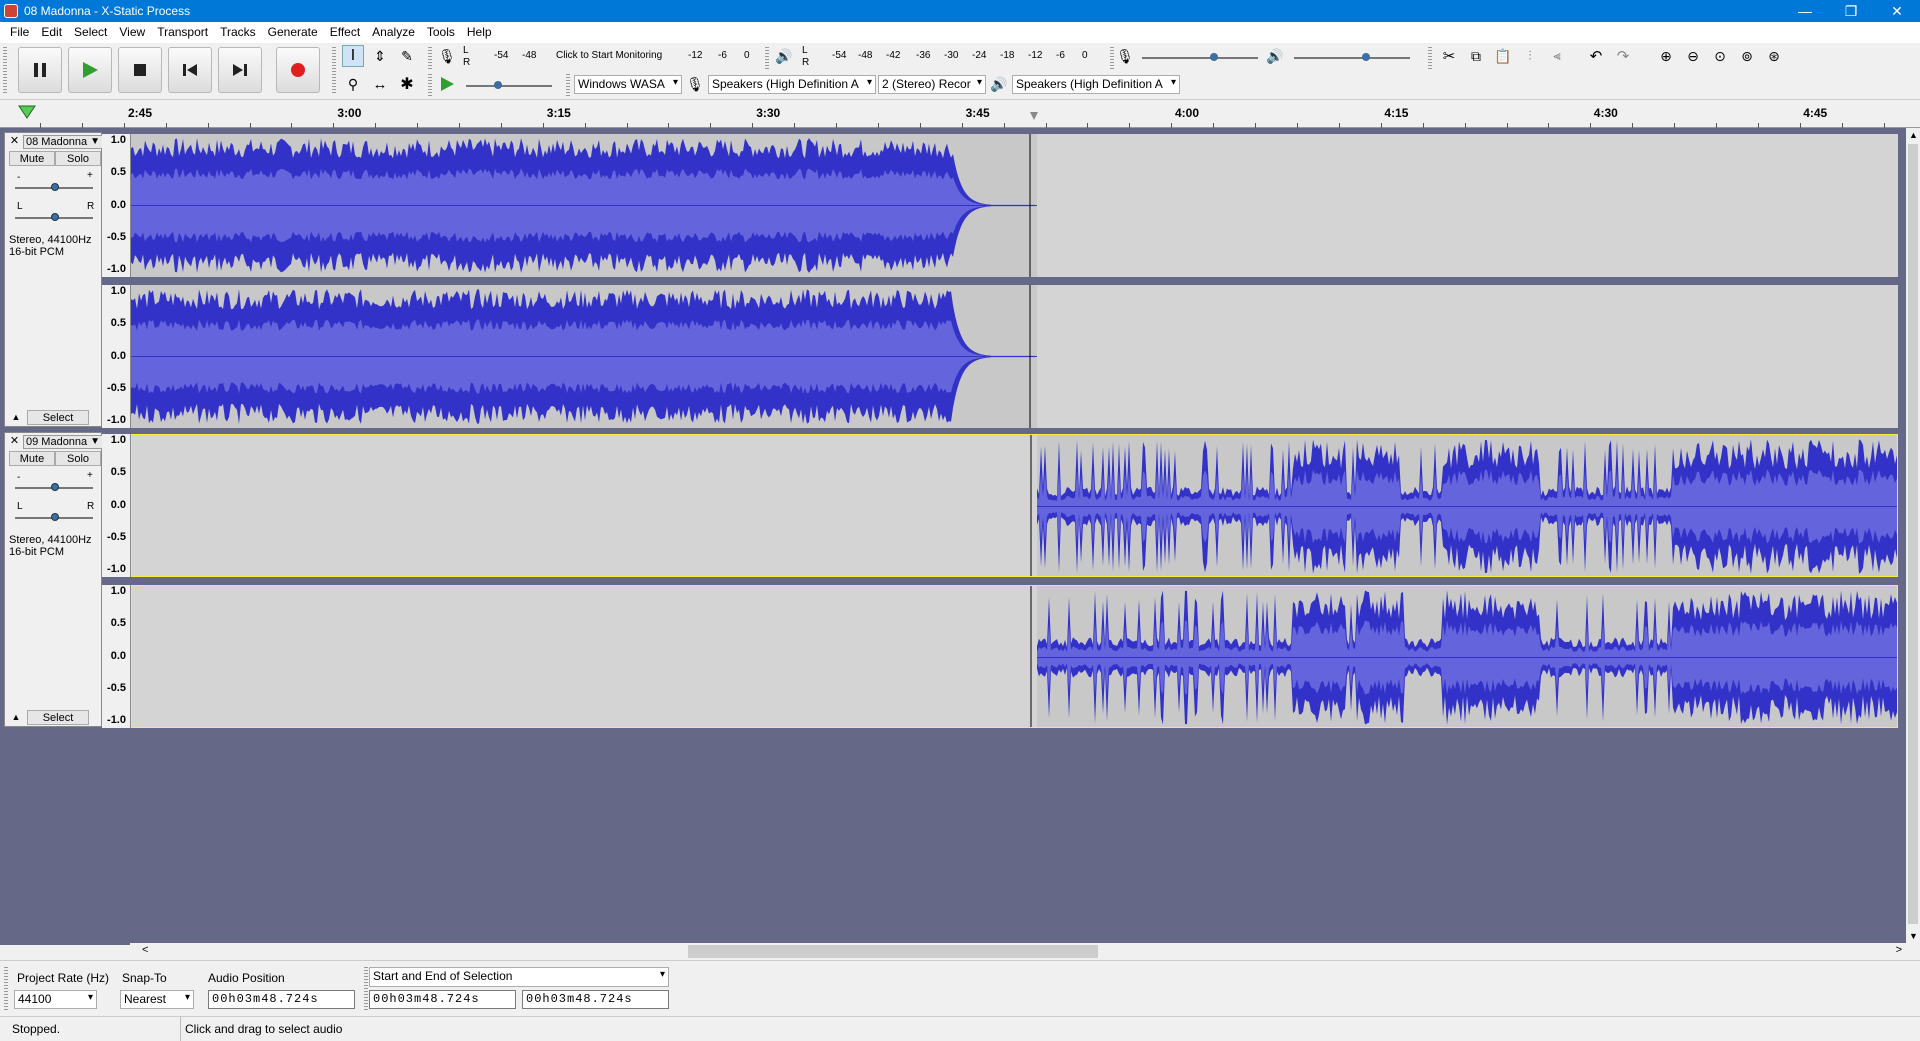 The image size is (1920, 1041). I want to click on copy-button: ⧉, so click(1476, 56).